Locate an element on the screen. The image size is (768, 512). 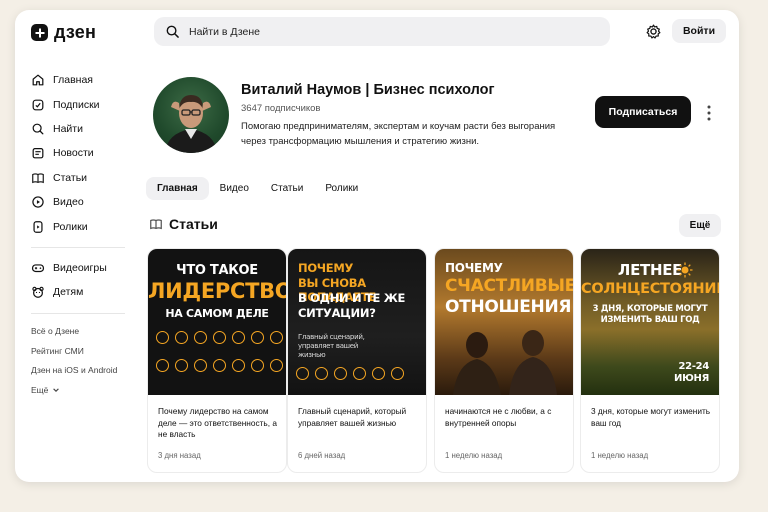
section-title: Статьи is located at coordinates (183, 224).